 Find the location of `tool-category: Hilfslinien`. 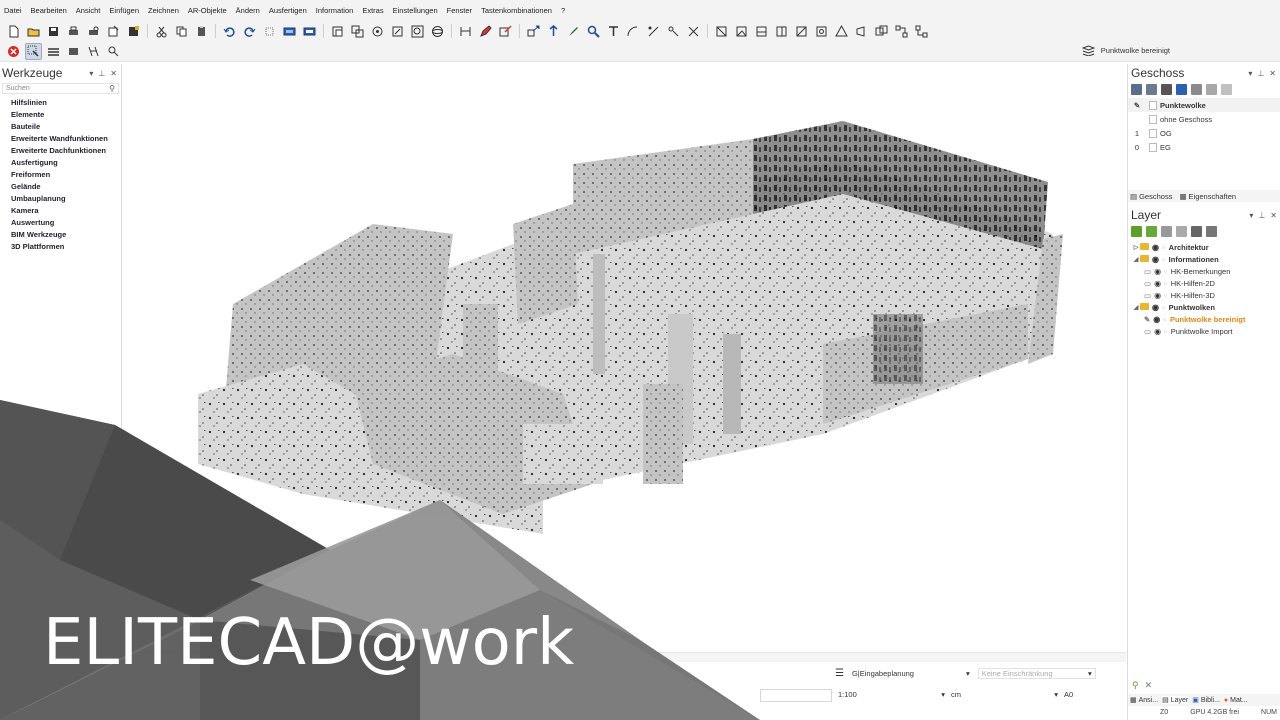

tool-category: Hilfslinien is located at coordinates (60, 103).